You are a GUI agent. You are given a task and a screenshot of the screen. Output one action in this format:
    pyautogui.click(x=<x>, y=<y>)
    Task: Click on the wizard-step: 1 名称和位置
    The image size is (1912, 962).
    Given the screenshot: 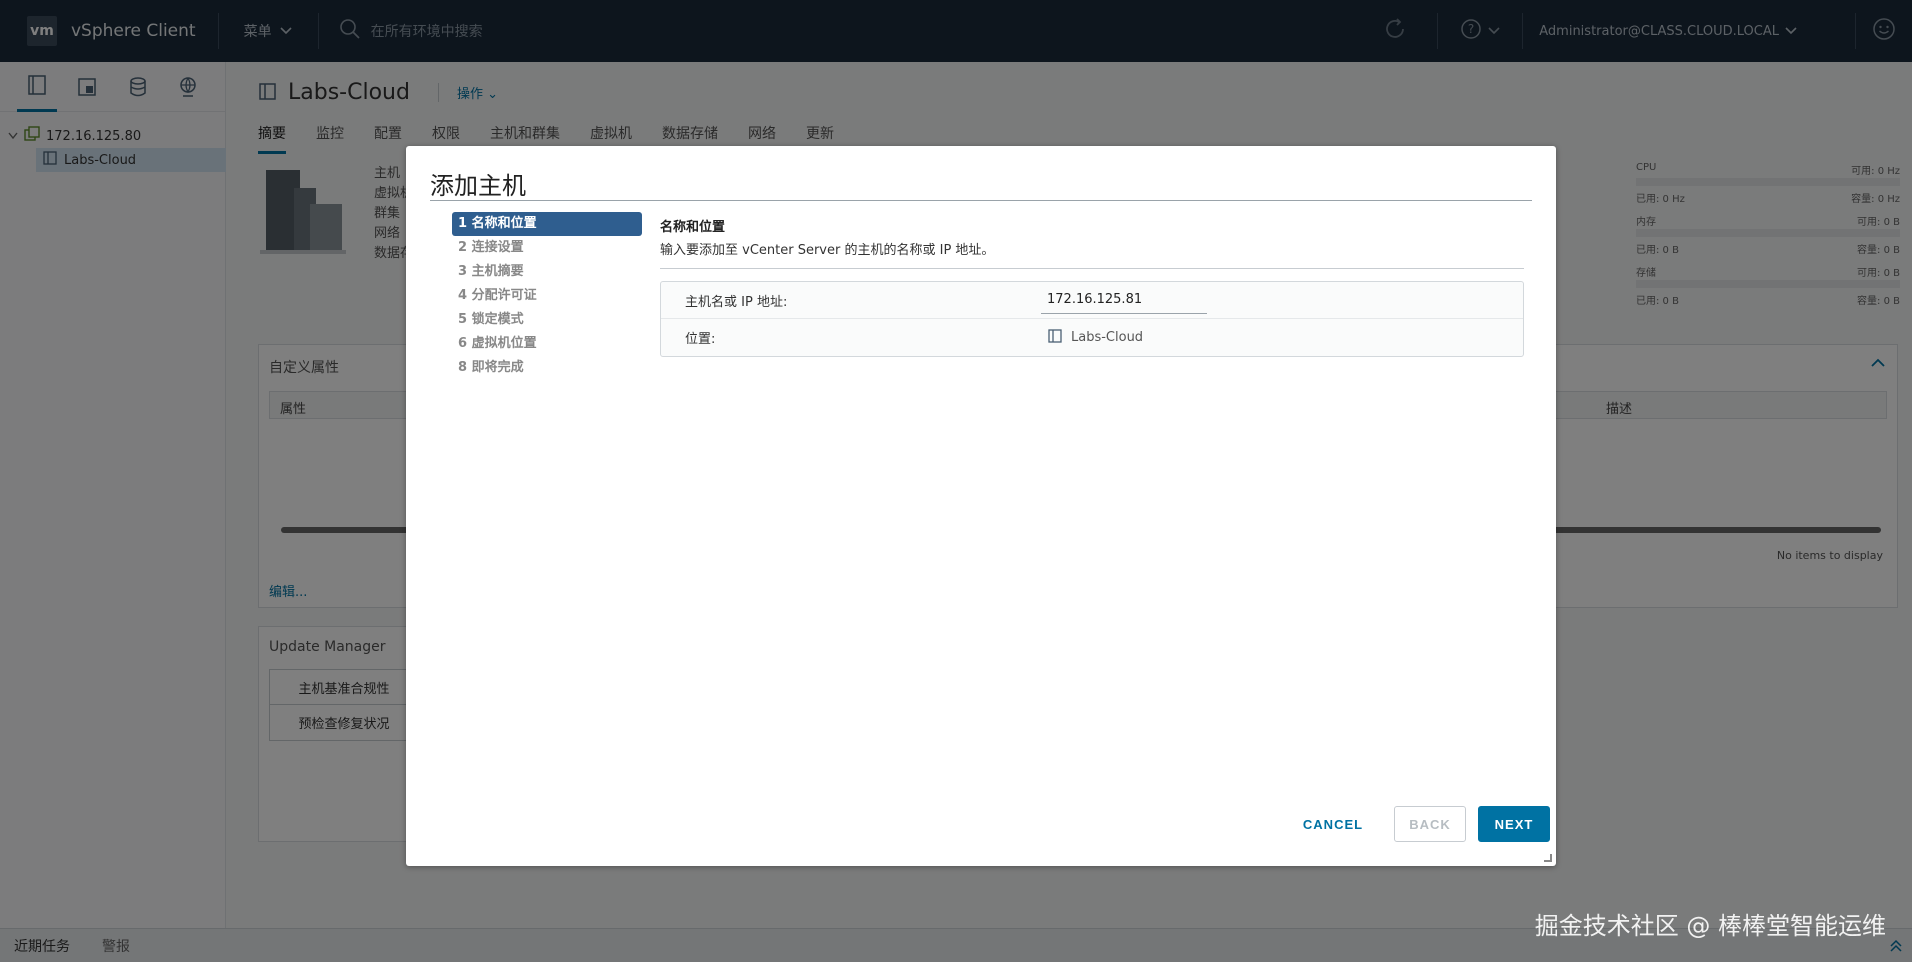 What is the action you would take?
    pyautogui.click(x=547, y=224)
    